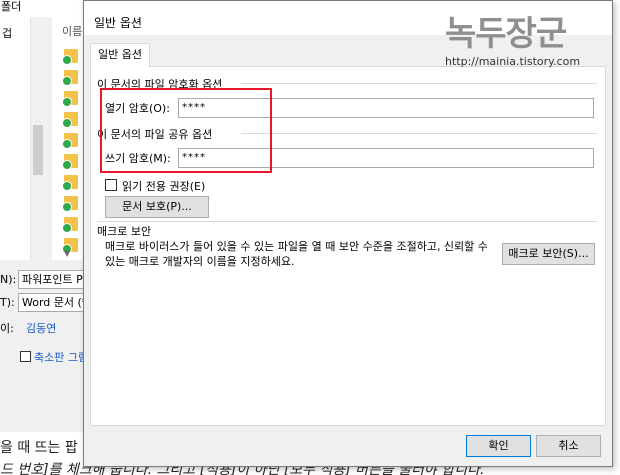 The width and height of the screenshot is (620, 475). What do you see at coordinates (7, 328) in the screenshot?
I see `author-label: 이:` at bounding box center [7, 328].